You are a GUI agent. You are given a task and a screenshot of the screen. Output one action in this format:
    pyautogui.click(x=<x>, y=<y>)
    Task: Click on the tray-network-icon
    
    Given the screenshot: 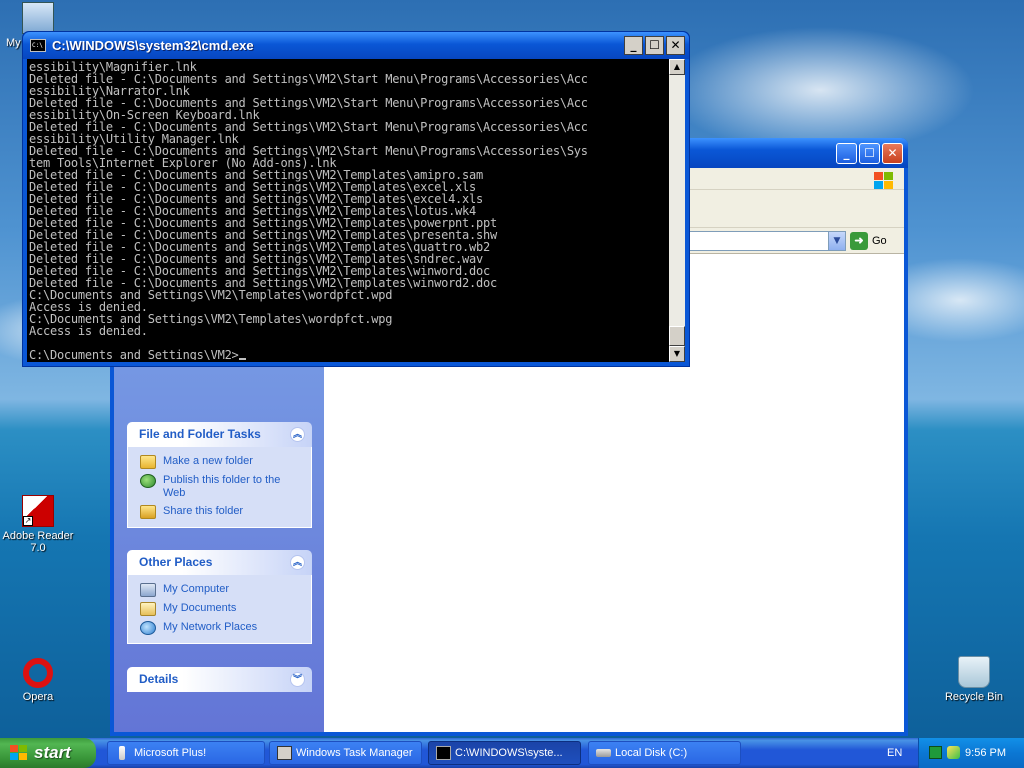 What is the action you would take?
    pyautogui.click(x=935, y=752)
    